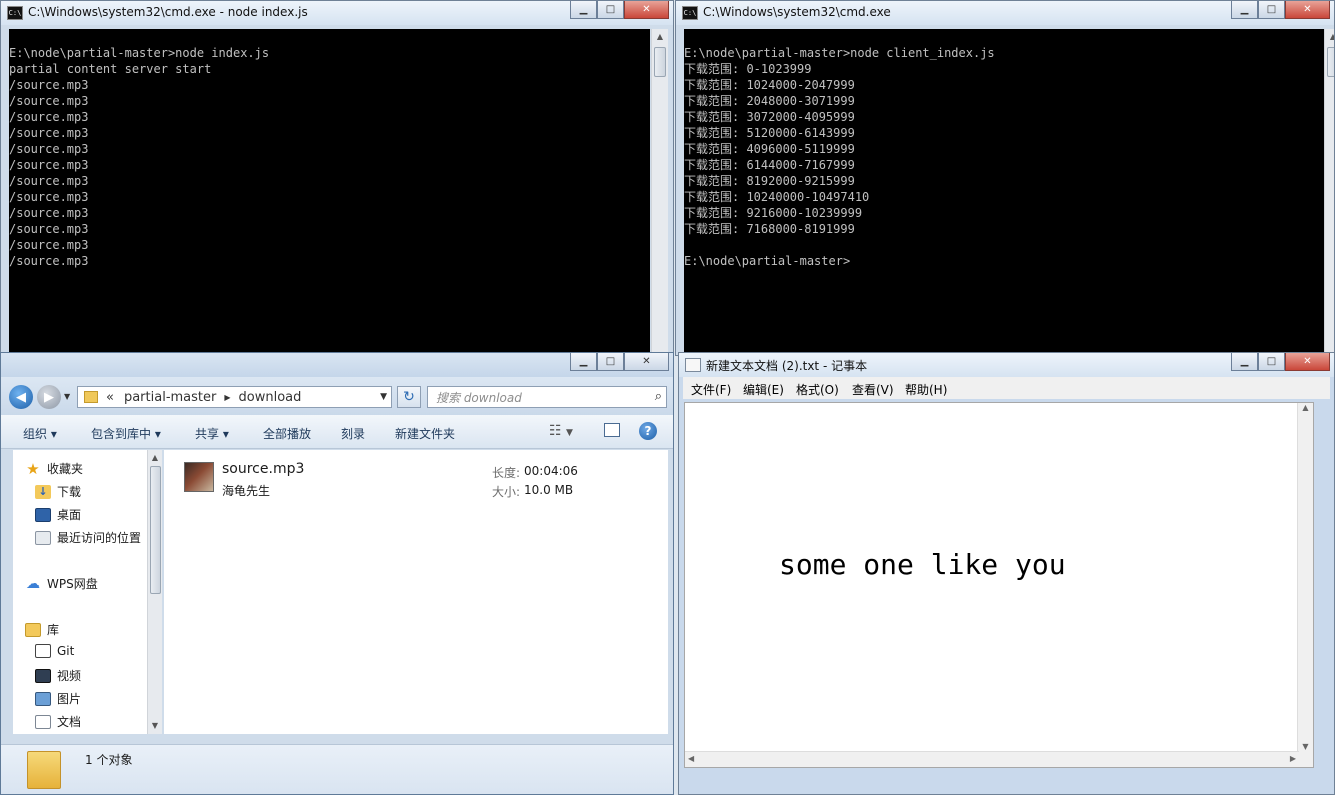  Describe the element at coordinates (817, 389) in the screenshot. I see `menu-format: 格式(O)` at that location.